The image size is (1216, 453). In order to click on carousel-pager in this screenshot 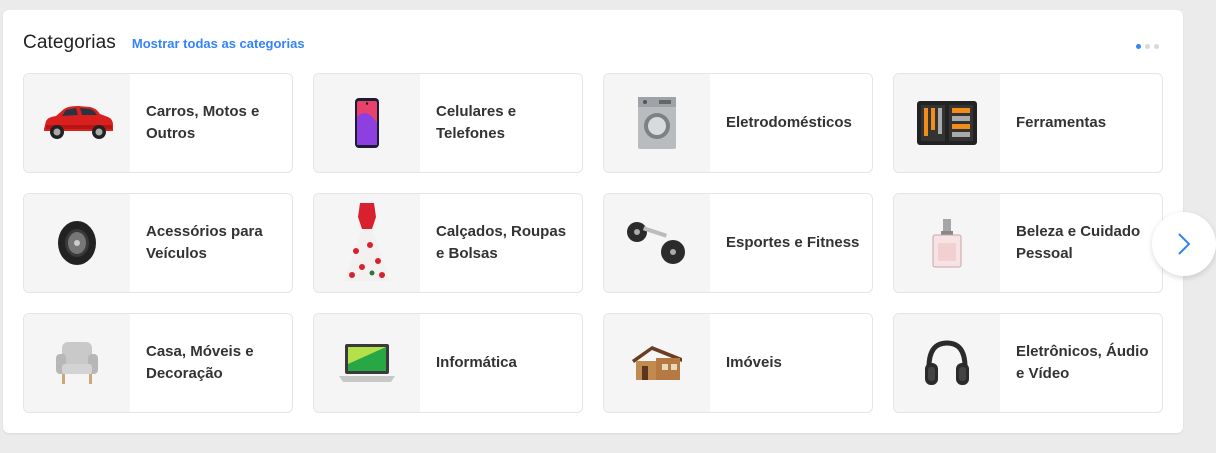, I will do `click(1147, 46)`.